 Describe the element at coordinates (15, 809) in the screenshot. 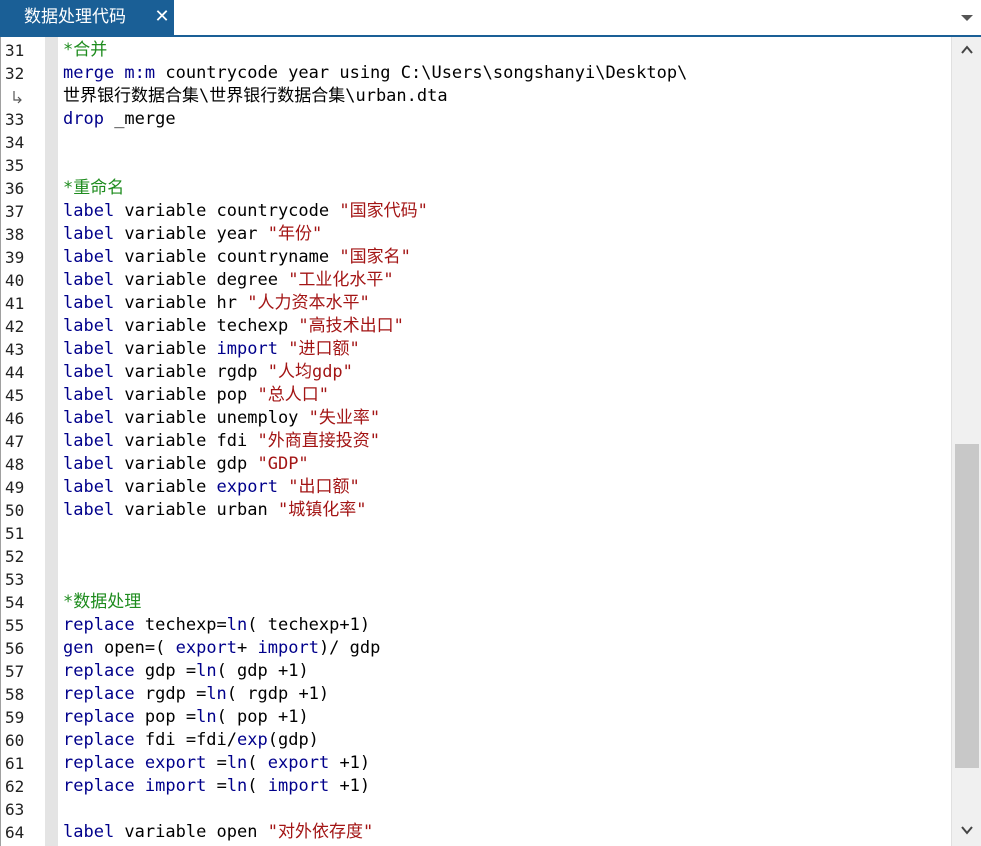

I see `line-number: 63` at that location.